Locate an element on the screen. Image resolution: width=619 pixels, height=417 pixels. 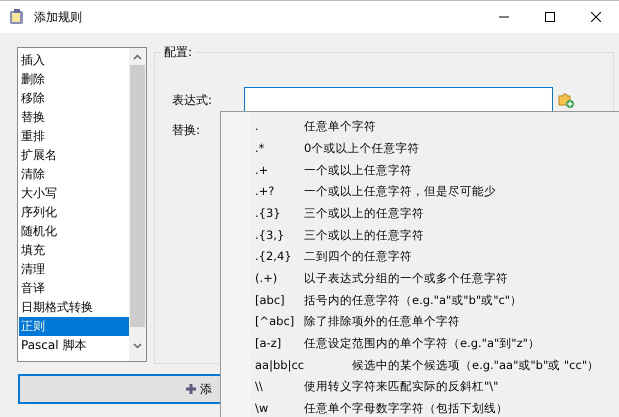
menu-item: \w 任意单个字母数字字符（包括下划线） is located at coordinates (429, 407).